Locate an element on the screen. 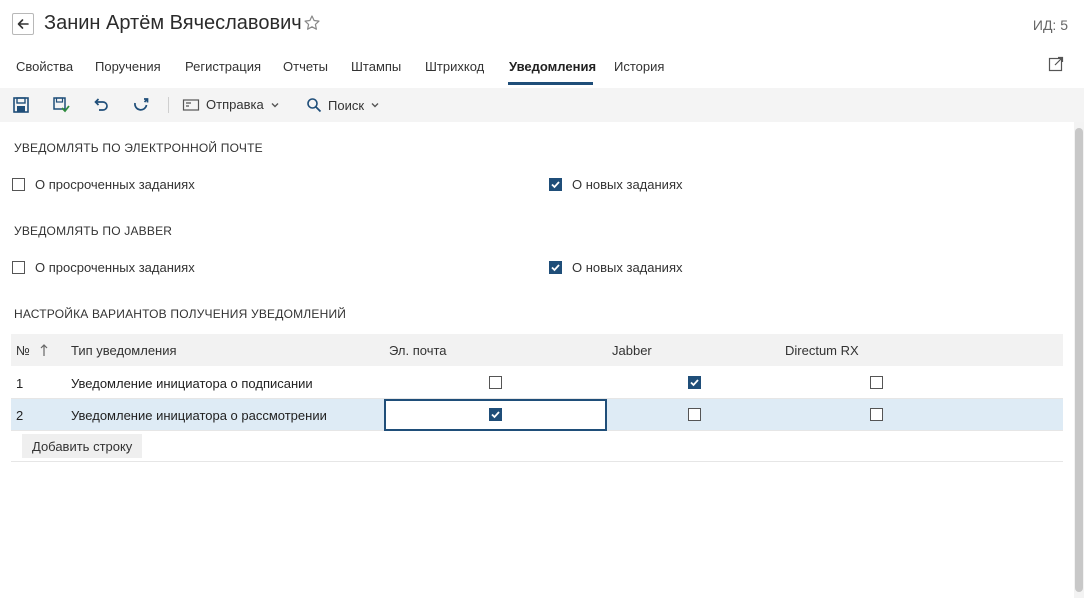  tab-assignments: Поручения is located at coordinates (128, 66).